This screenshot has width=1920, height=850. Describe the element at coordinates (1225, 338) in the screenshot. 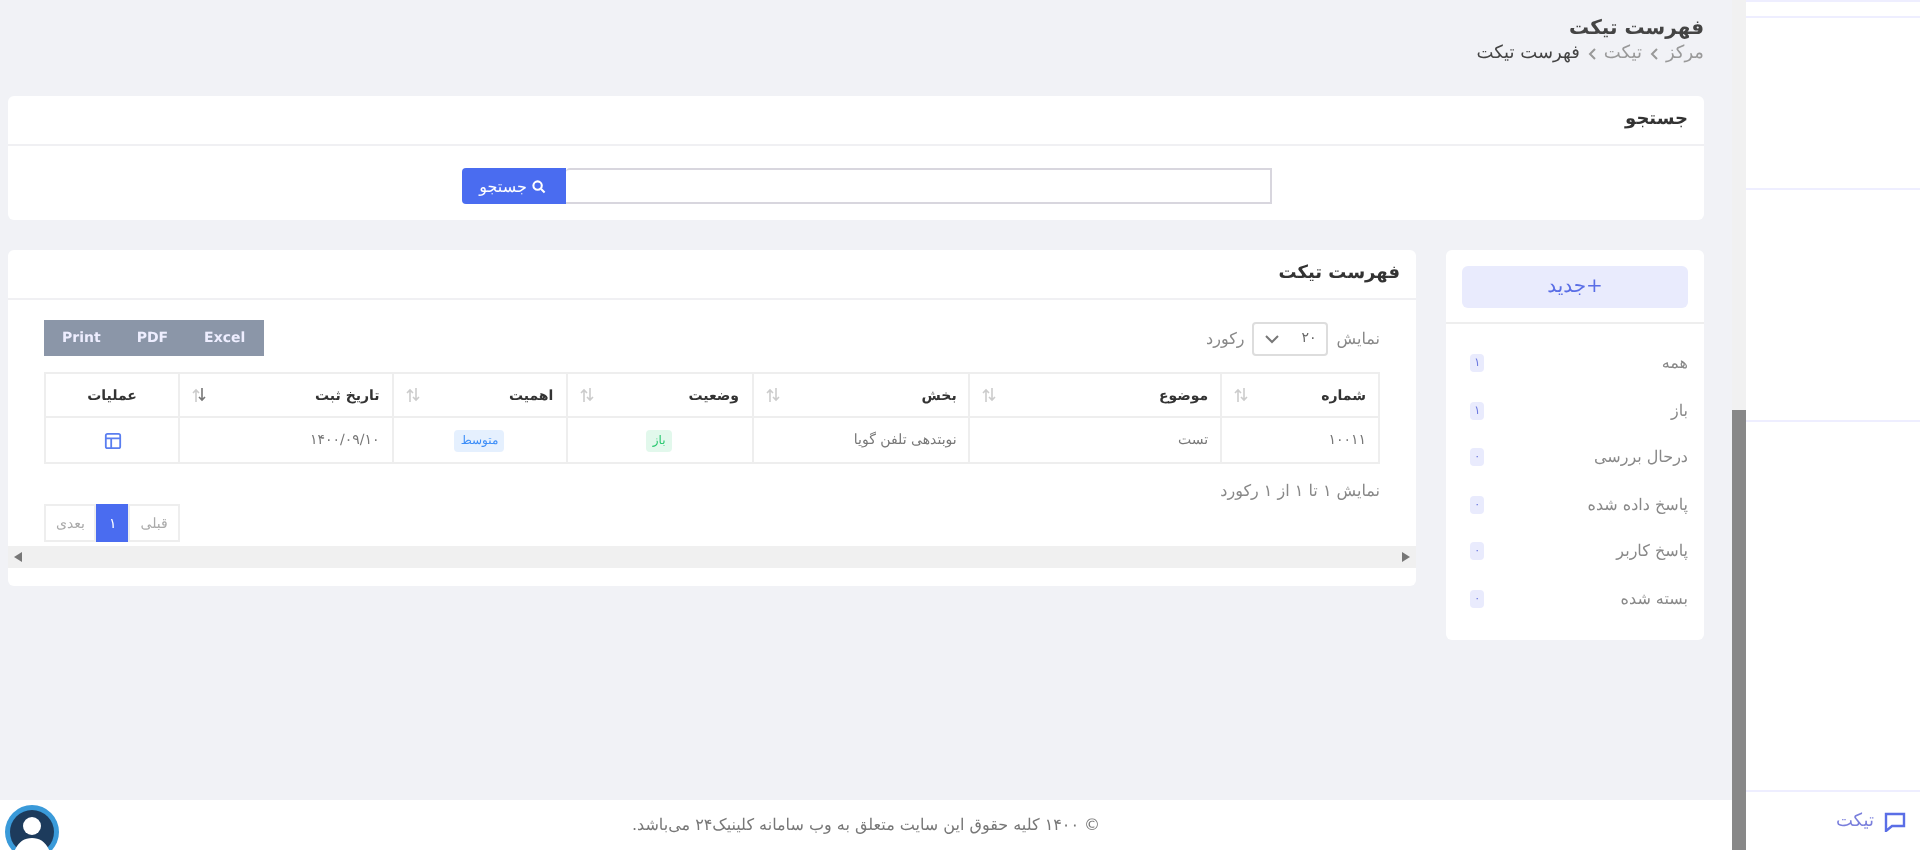

I see `length-label: رکورد` at that location.